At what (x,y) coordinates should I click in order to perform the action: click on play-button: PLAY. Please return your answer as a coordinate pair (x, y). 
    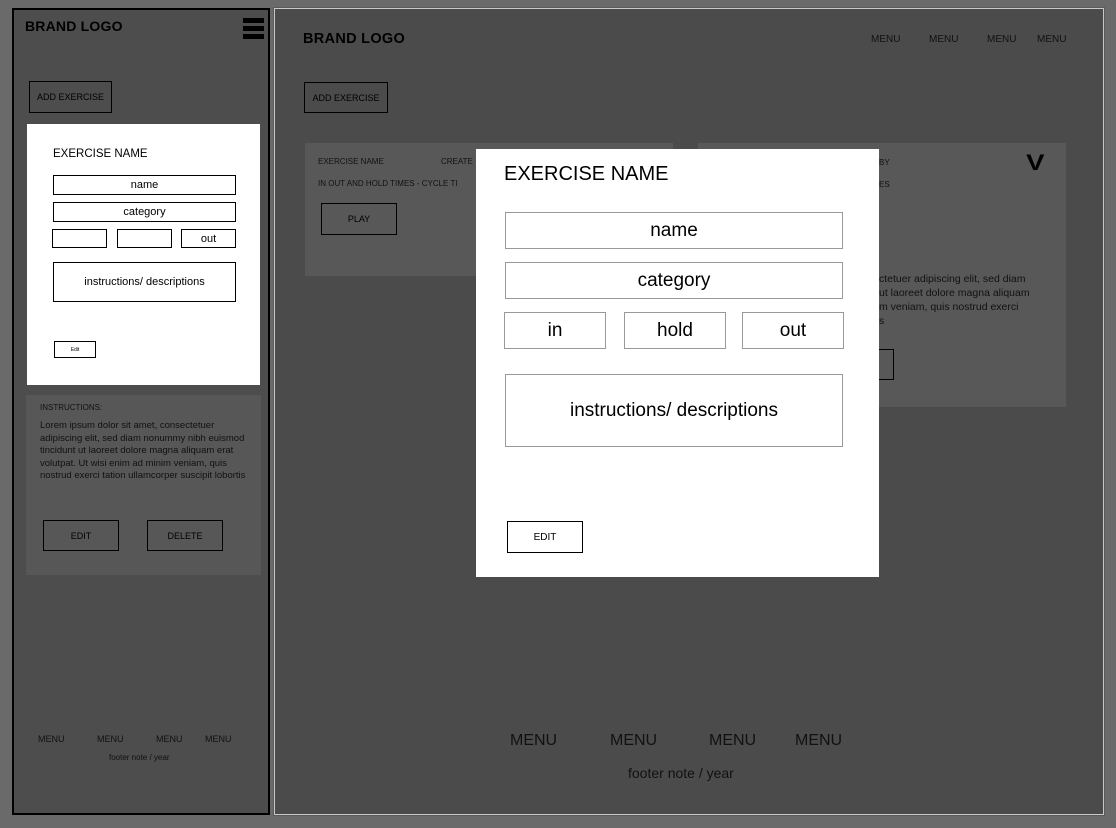
    Looking at the image, I should click on (359, 219).